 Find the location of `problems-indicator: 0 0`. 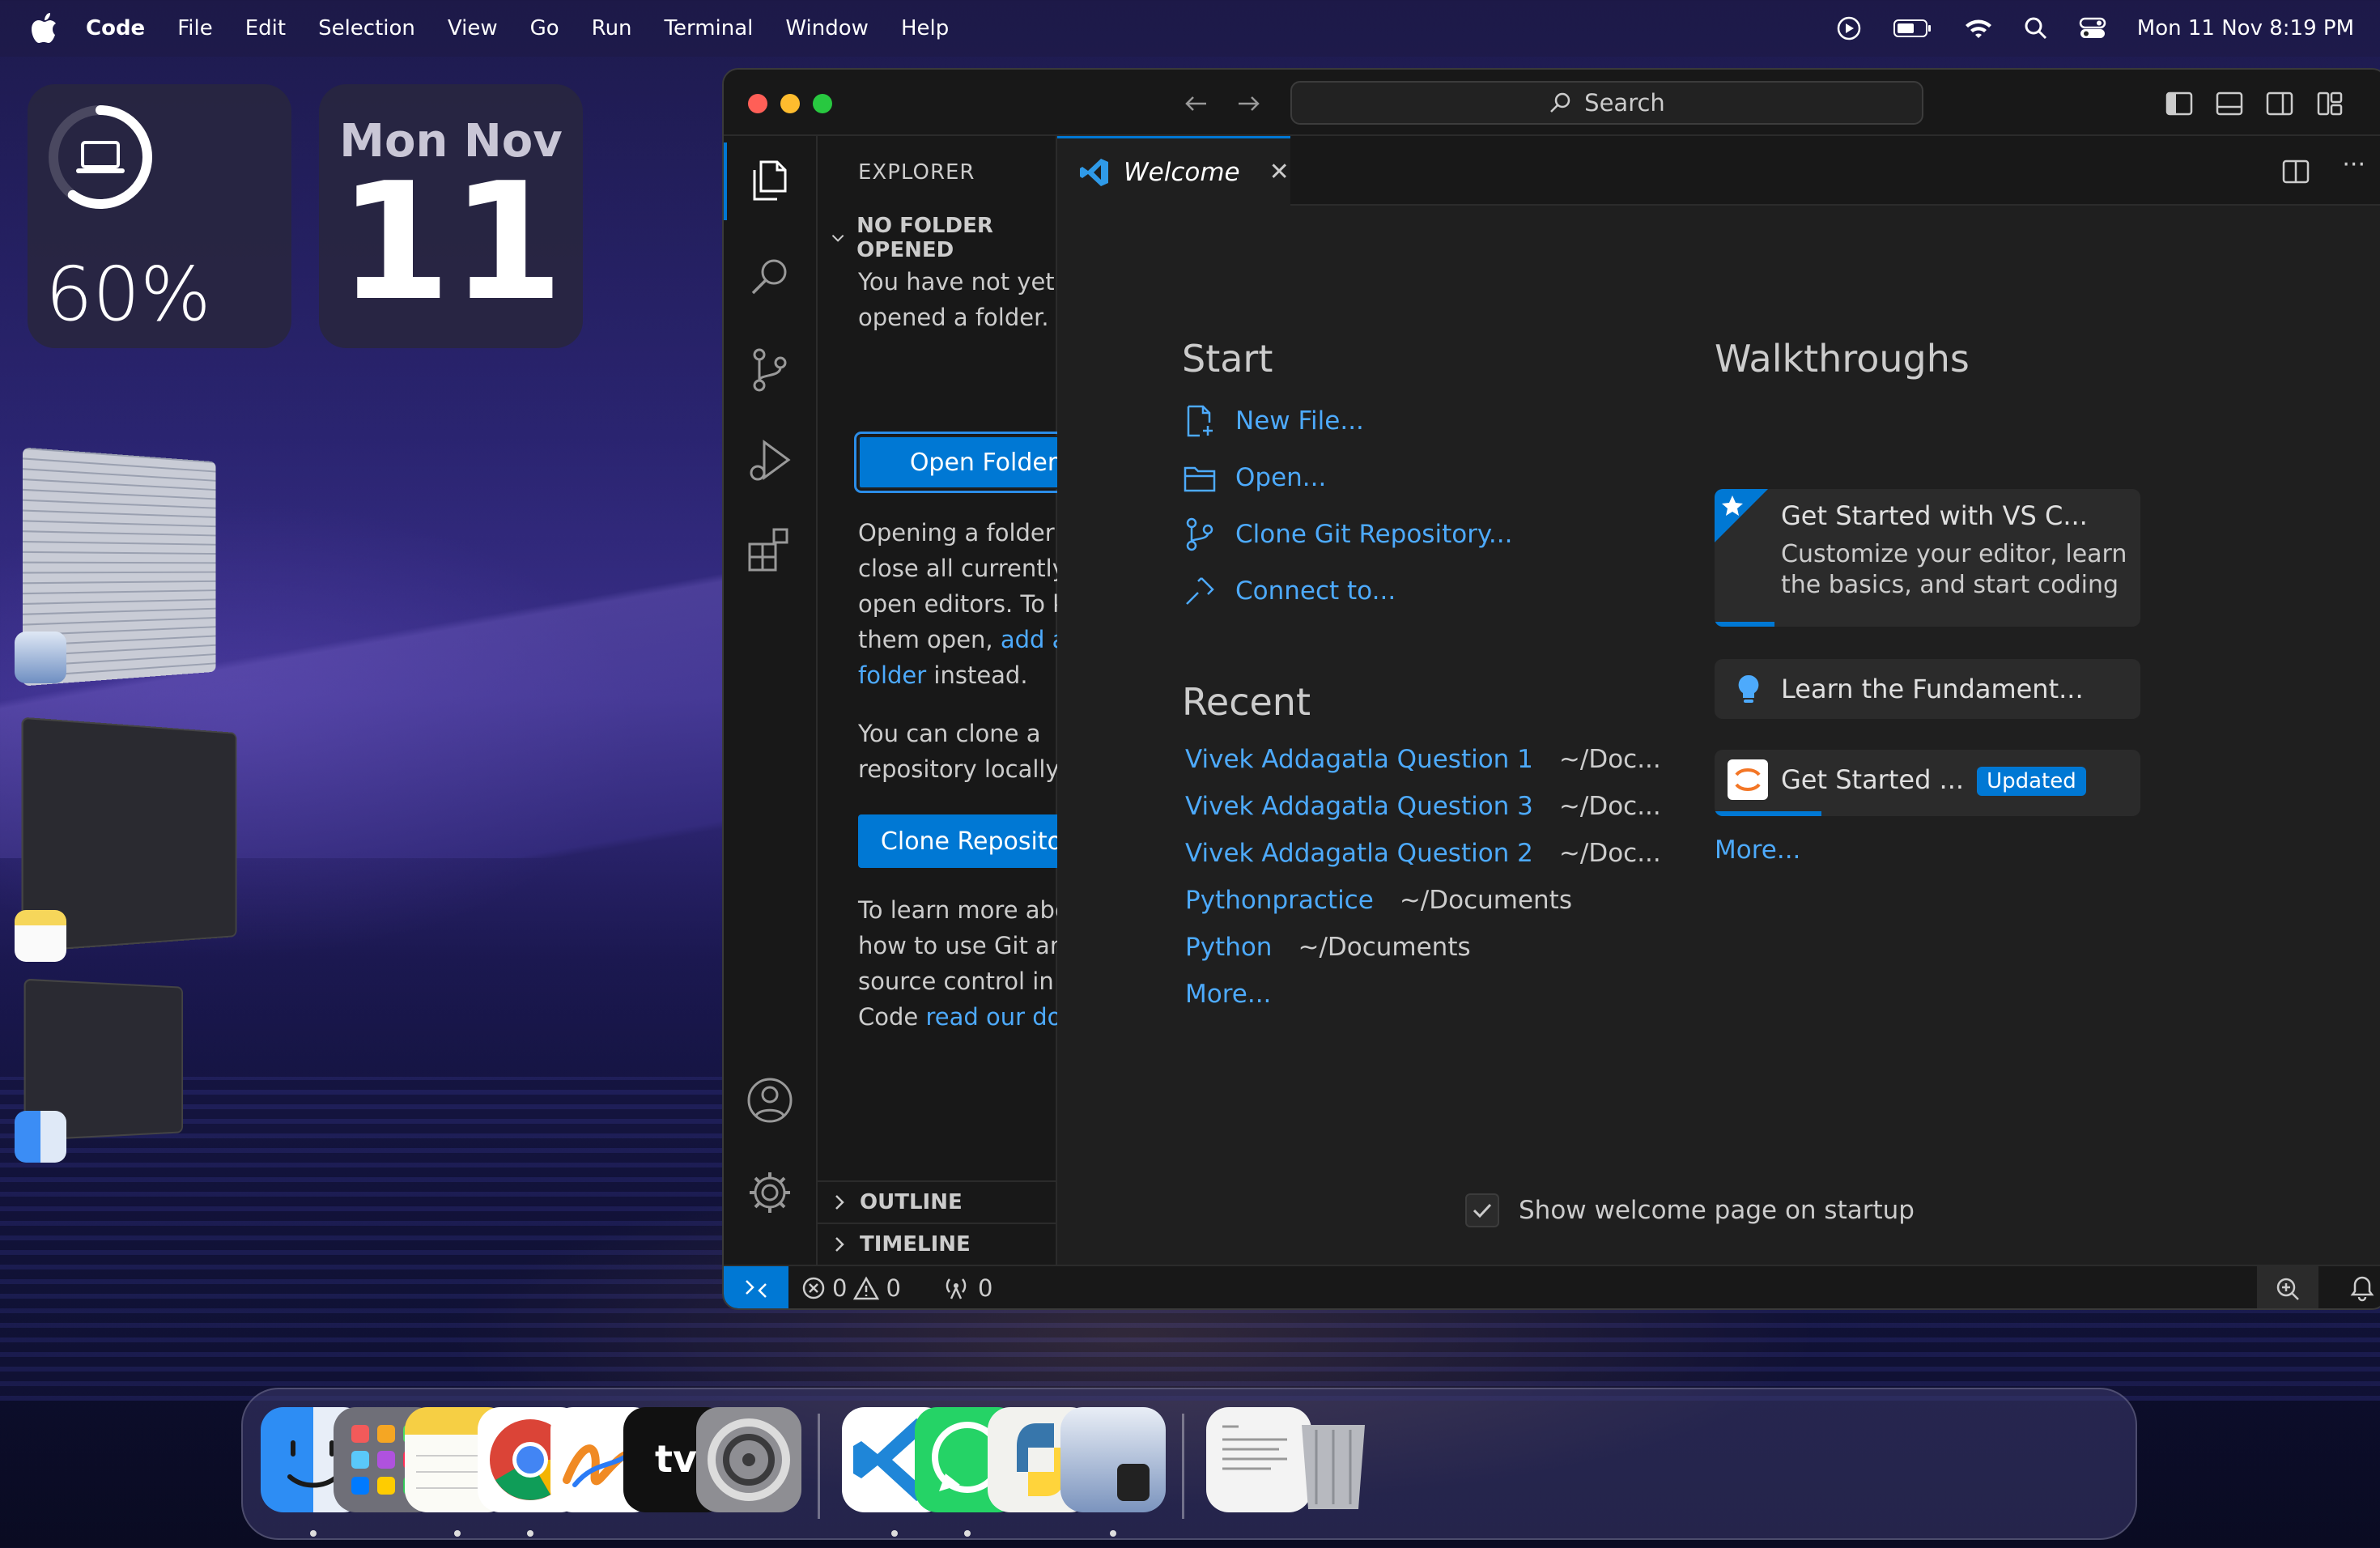

problems-indicator: 0 0 is located at coordinates (851, 1288).